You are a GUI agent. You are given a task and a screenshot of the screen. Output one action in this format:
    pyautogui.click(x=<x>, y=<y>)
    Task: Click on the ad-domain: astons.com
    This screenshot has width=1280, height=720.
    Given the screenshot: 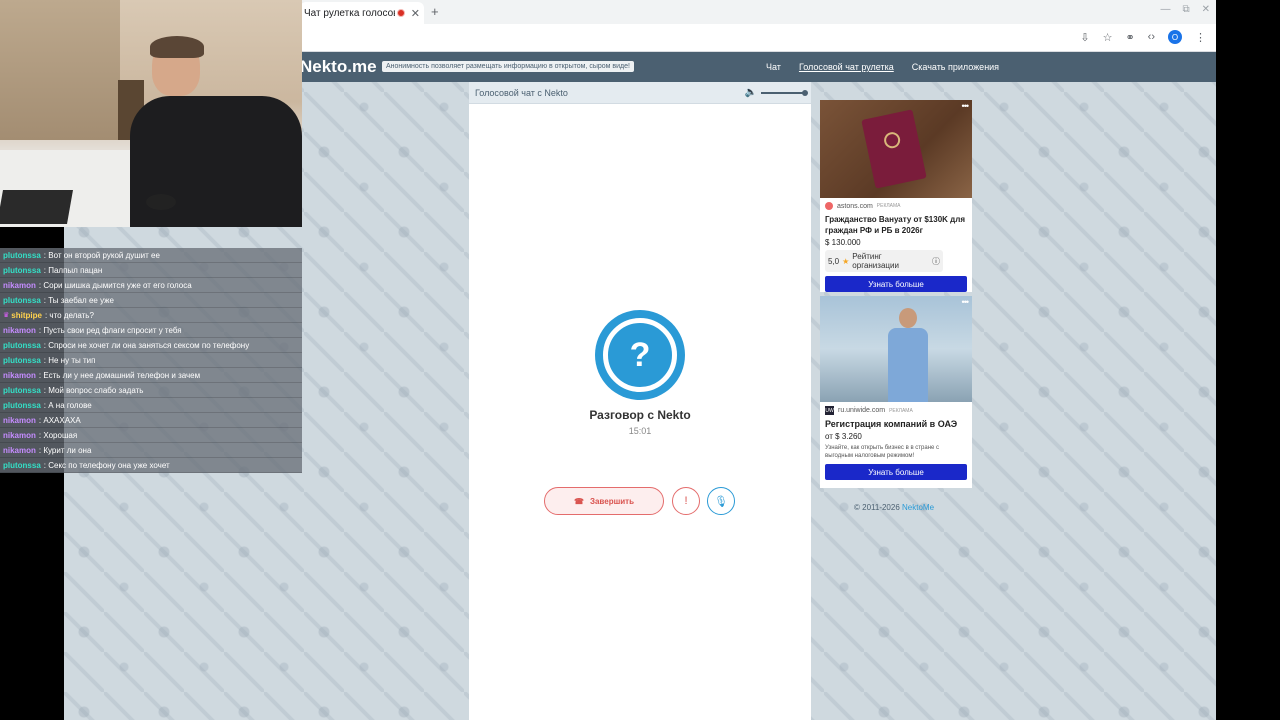 What is the action you would take?
    pyautogui.click(x=855, y=206)
    